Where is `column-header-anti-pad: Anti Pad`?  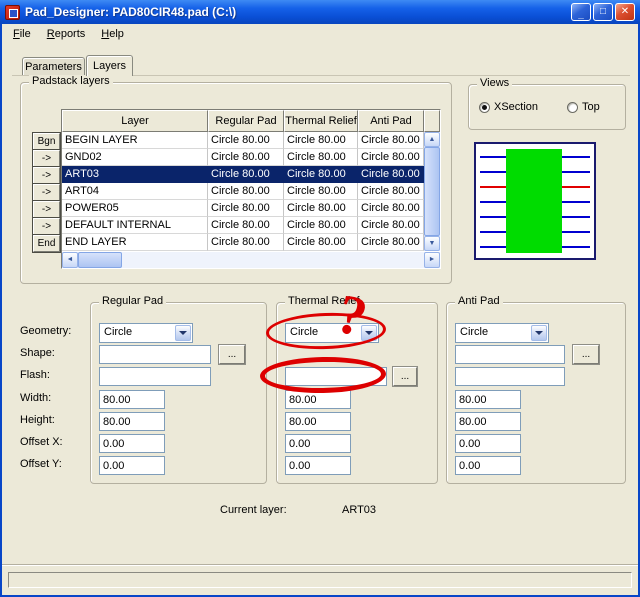
column-header-anti-pad: Anti Pad is located at coordinates (391, 121).